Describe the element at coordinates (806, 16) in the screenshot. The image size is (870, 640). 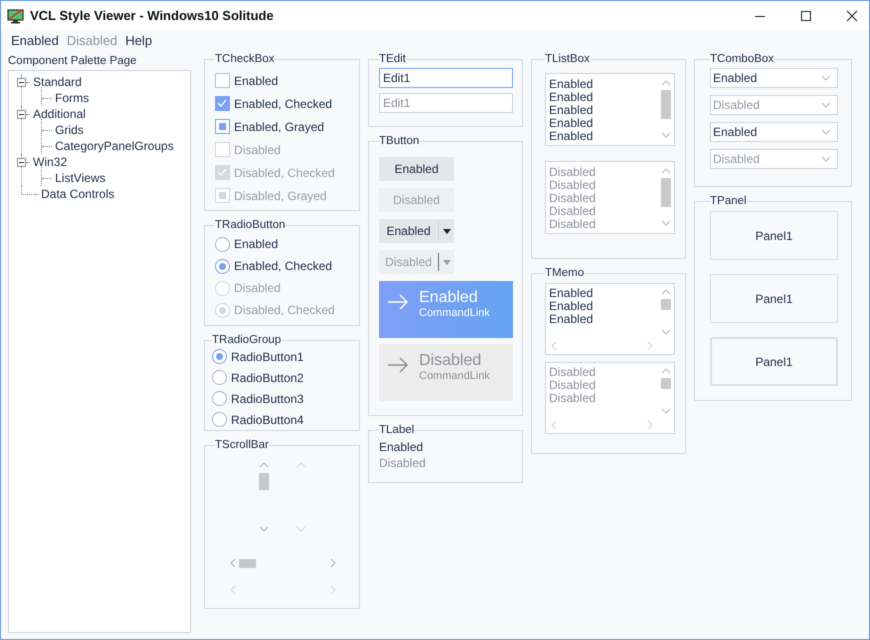
I see `maximize-icon` at that location.